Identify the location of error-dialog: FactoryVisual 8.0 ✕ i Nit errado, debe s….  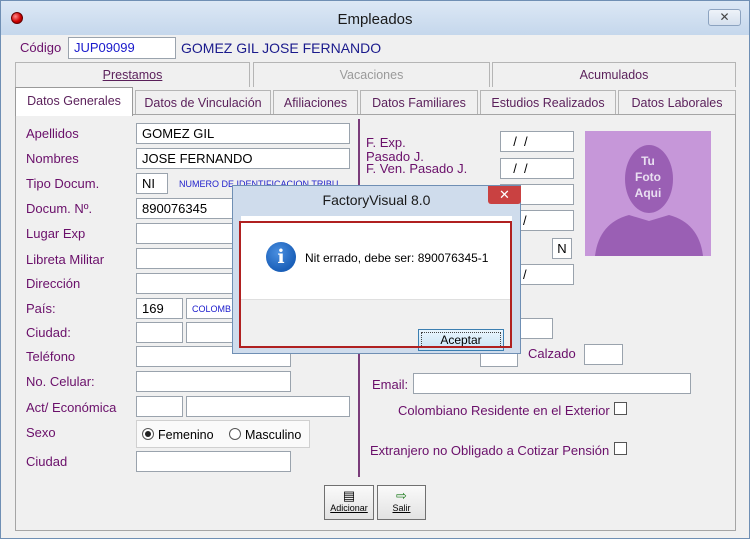
(376, 269).